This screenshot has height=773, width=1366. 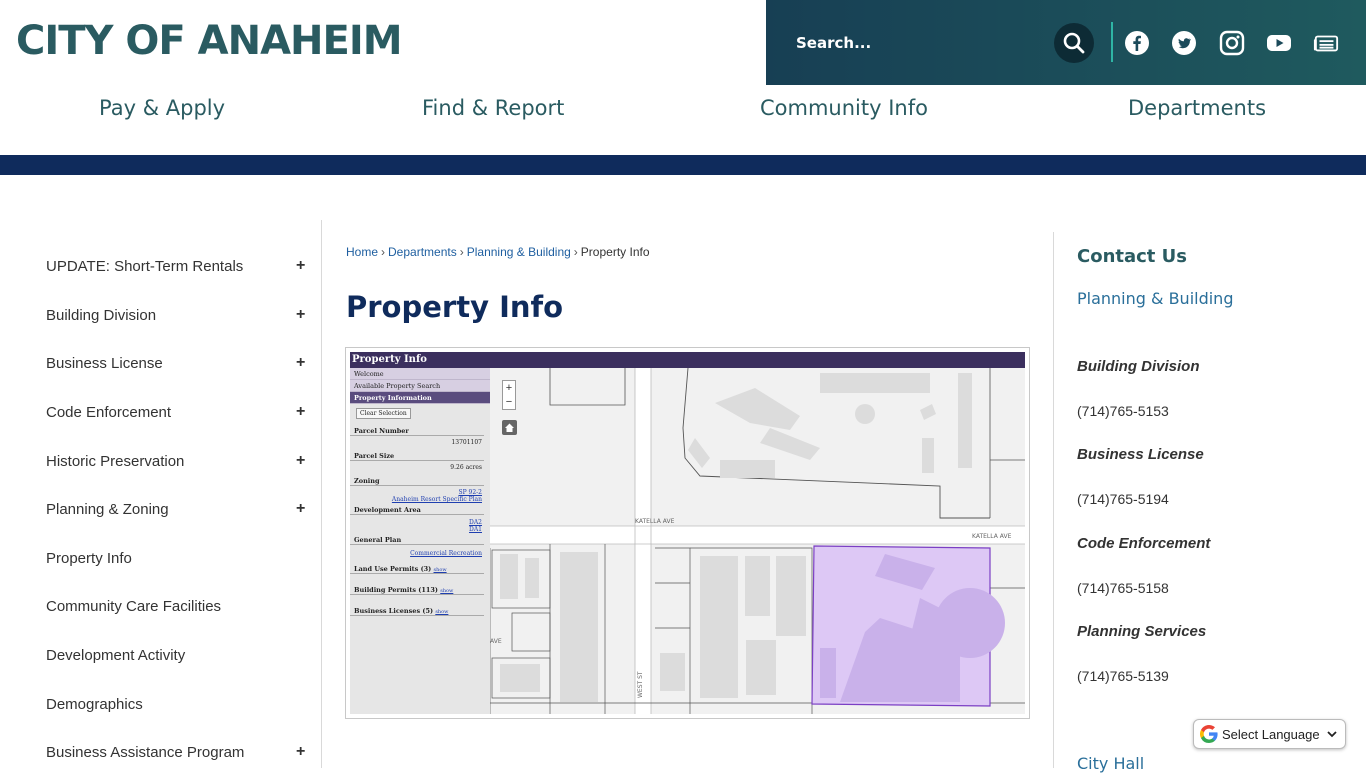 I want to click on search-bar, so click(x=1066, y=42).